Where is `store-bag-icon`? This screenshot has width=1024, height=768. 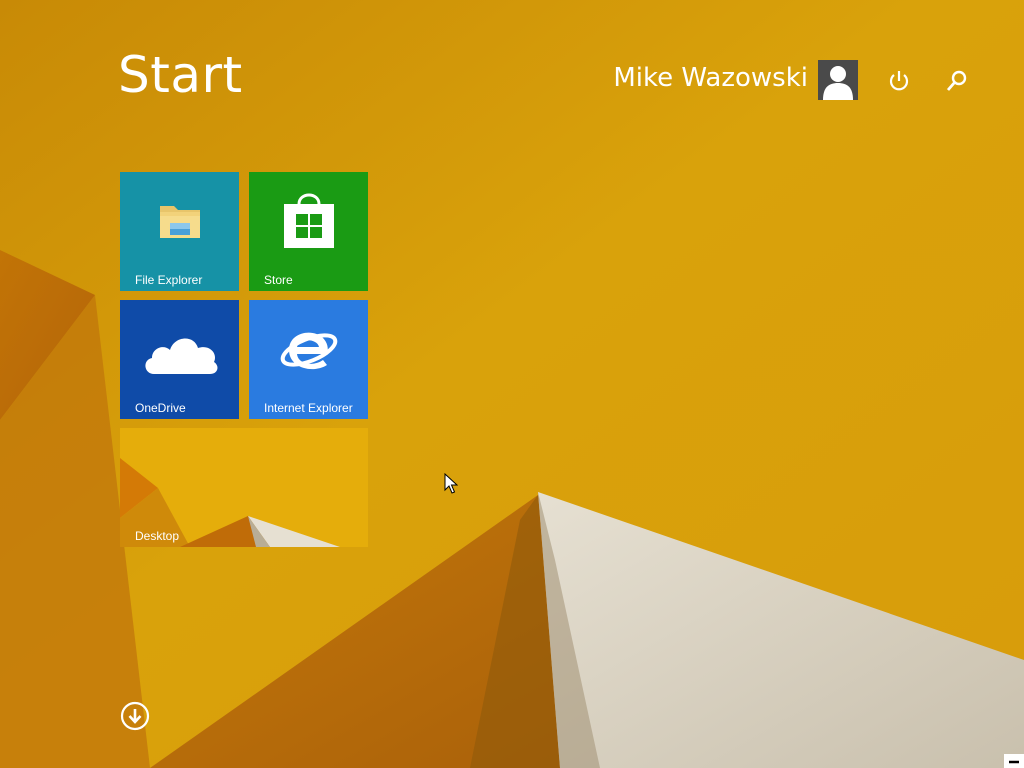
store-bag-icon is located at coordinates (309, 220).